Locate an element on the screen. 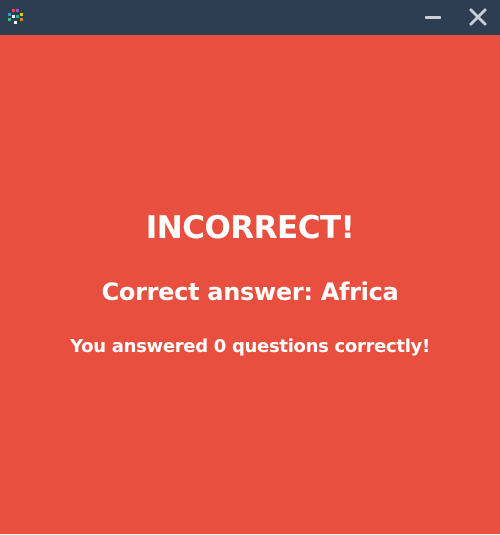 The width and height of the screenshot is (500, 535). score-summary-text: You answered 0 questions correctly! is located at coordinates (250, 346).